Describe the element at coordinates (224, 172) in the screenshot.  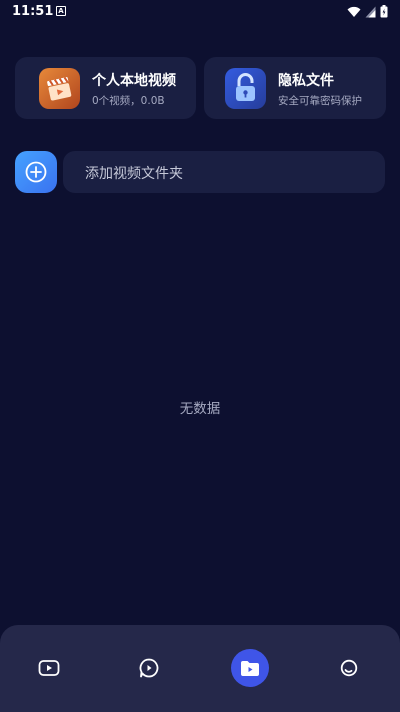
I see `add-folder-field: 添加视频文件夹` at that location.